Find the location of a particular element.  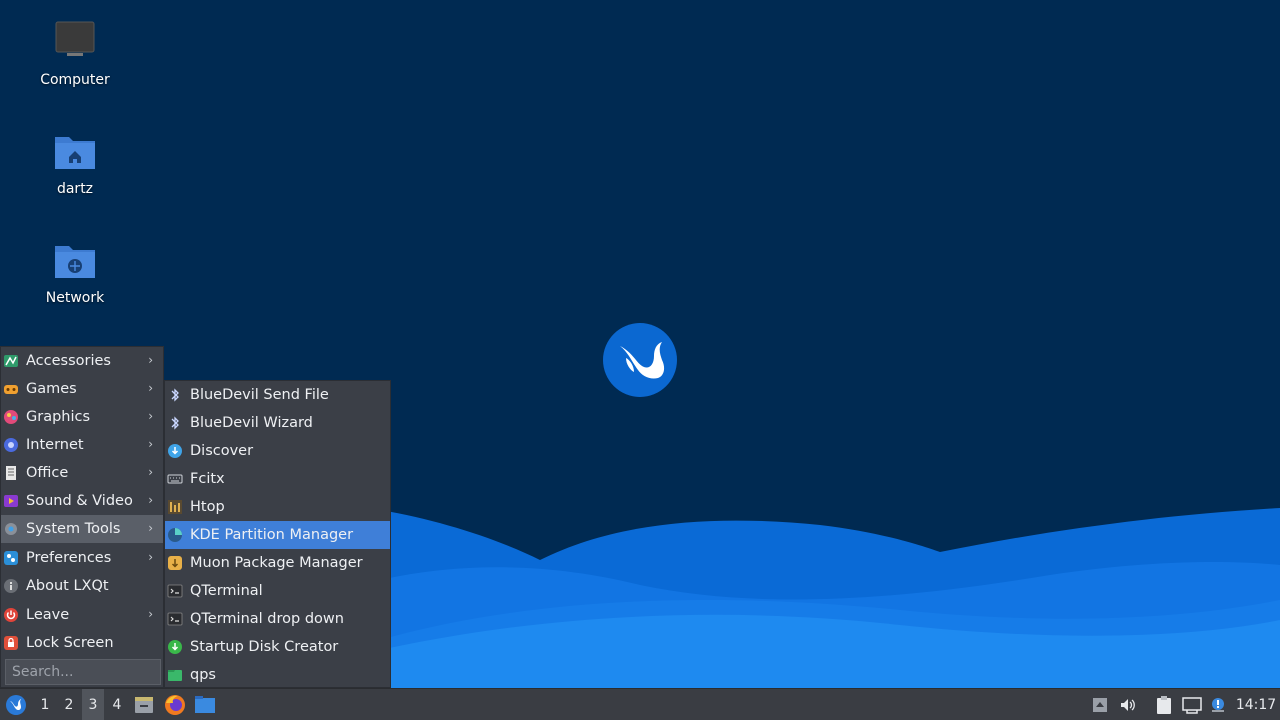

menu-item-label: Sound & Video is located at coordinates (79, 501).